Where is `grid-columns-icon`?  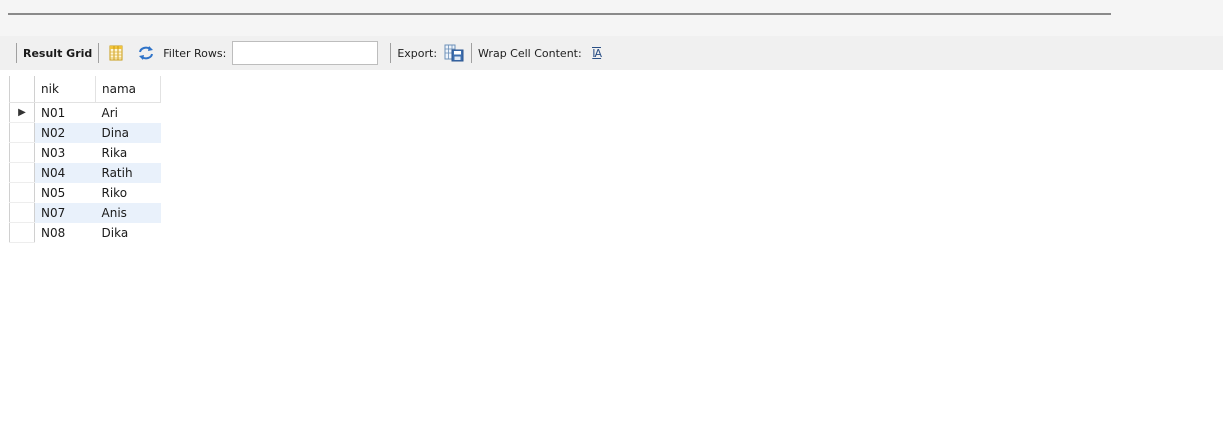 grid-columns-icon is located at coordinates (116, 53).